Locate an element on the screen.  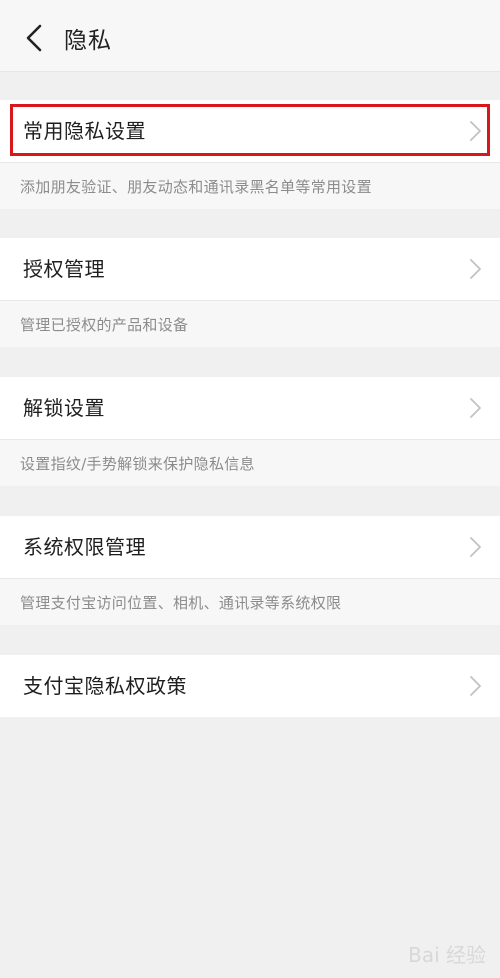
row-description-container: 添加朋友验证、朋友动态和通讯录黑名单等常用设置 is located at coordinates (250, 186).